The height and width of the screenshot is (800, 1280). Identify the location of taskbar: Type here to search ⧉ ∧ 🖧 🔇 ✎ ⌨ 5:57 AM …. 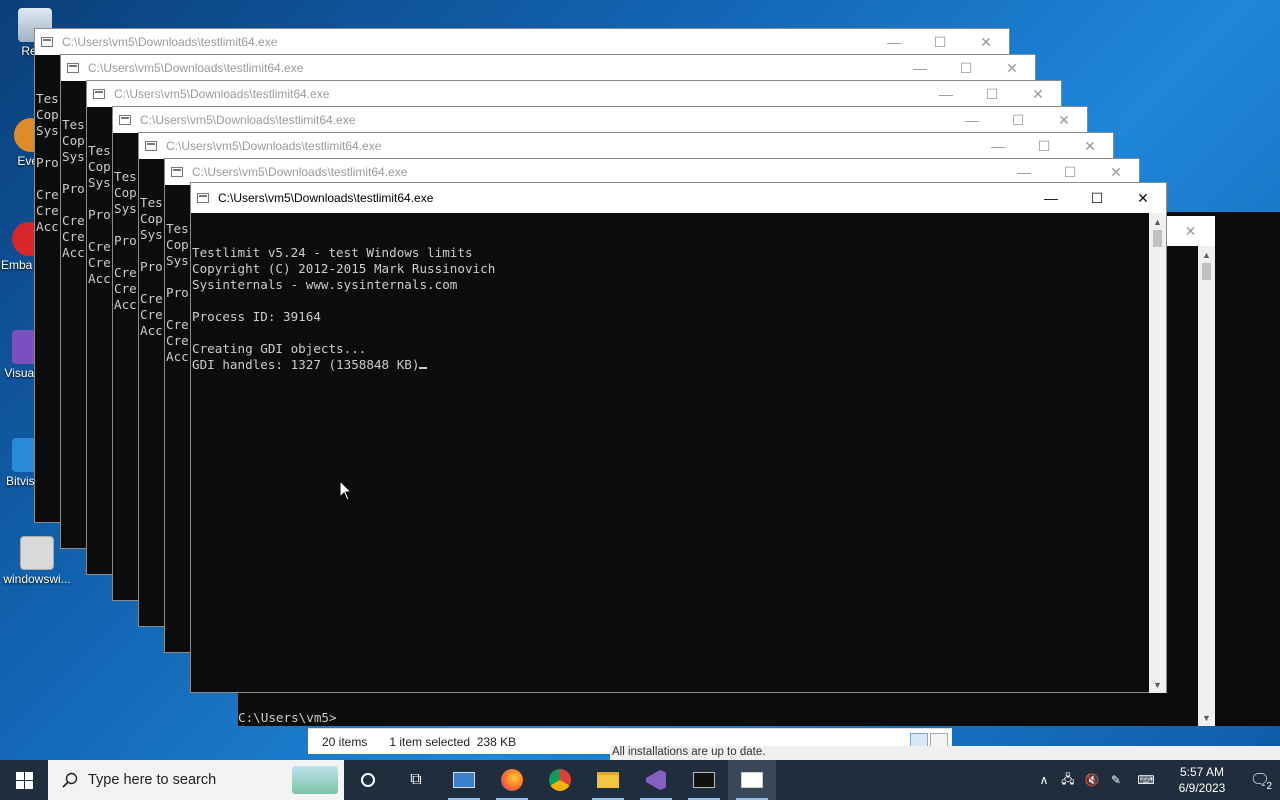
(640, 780).